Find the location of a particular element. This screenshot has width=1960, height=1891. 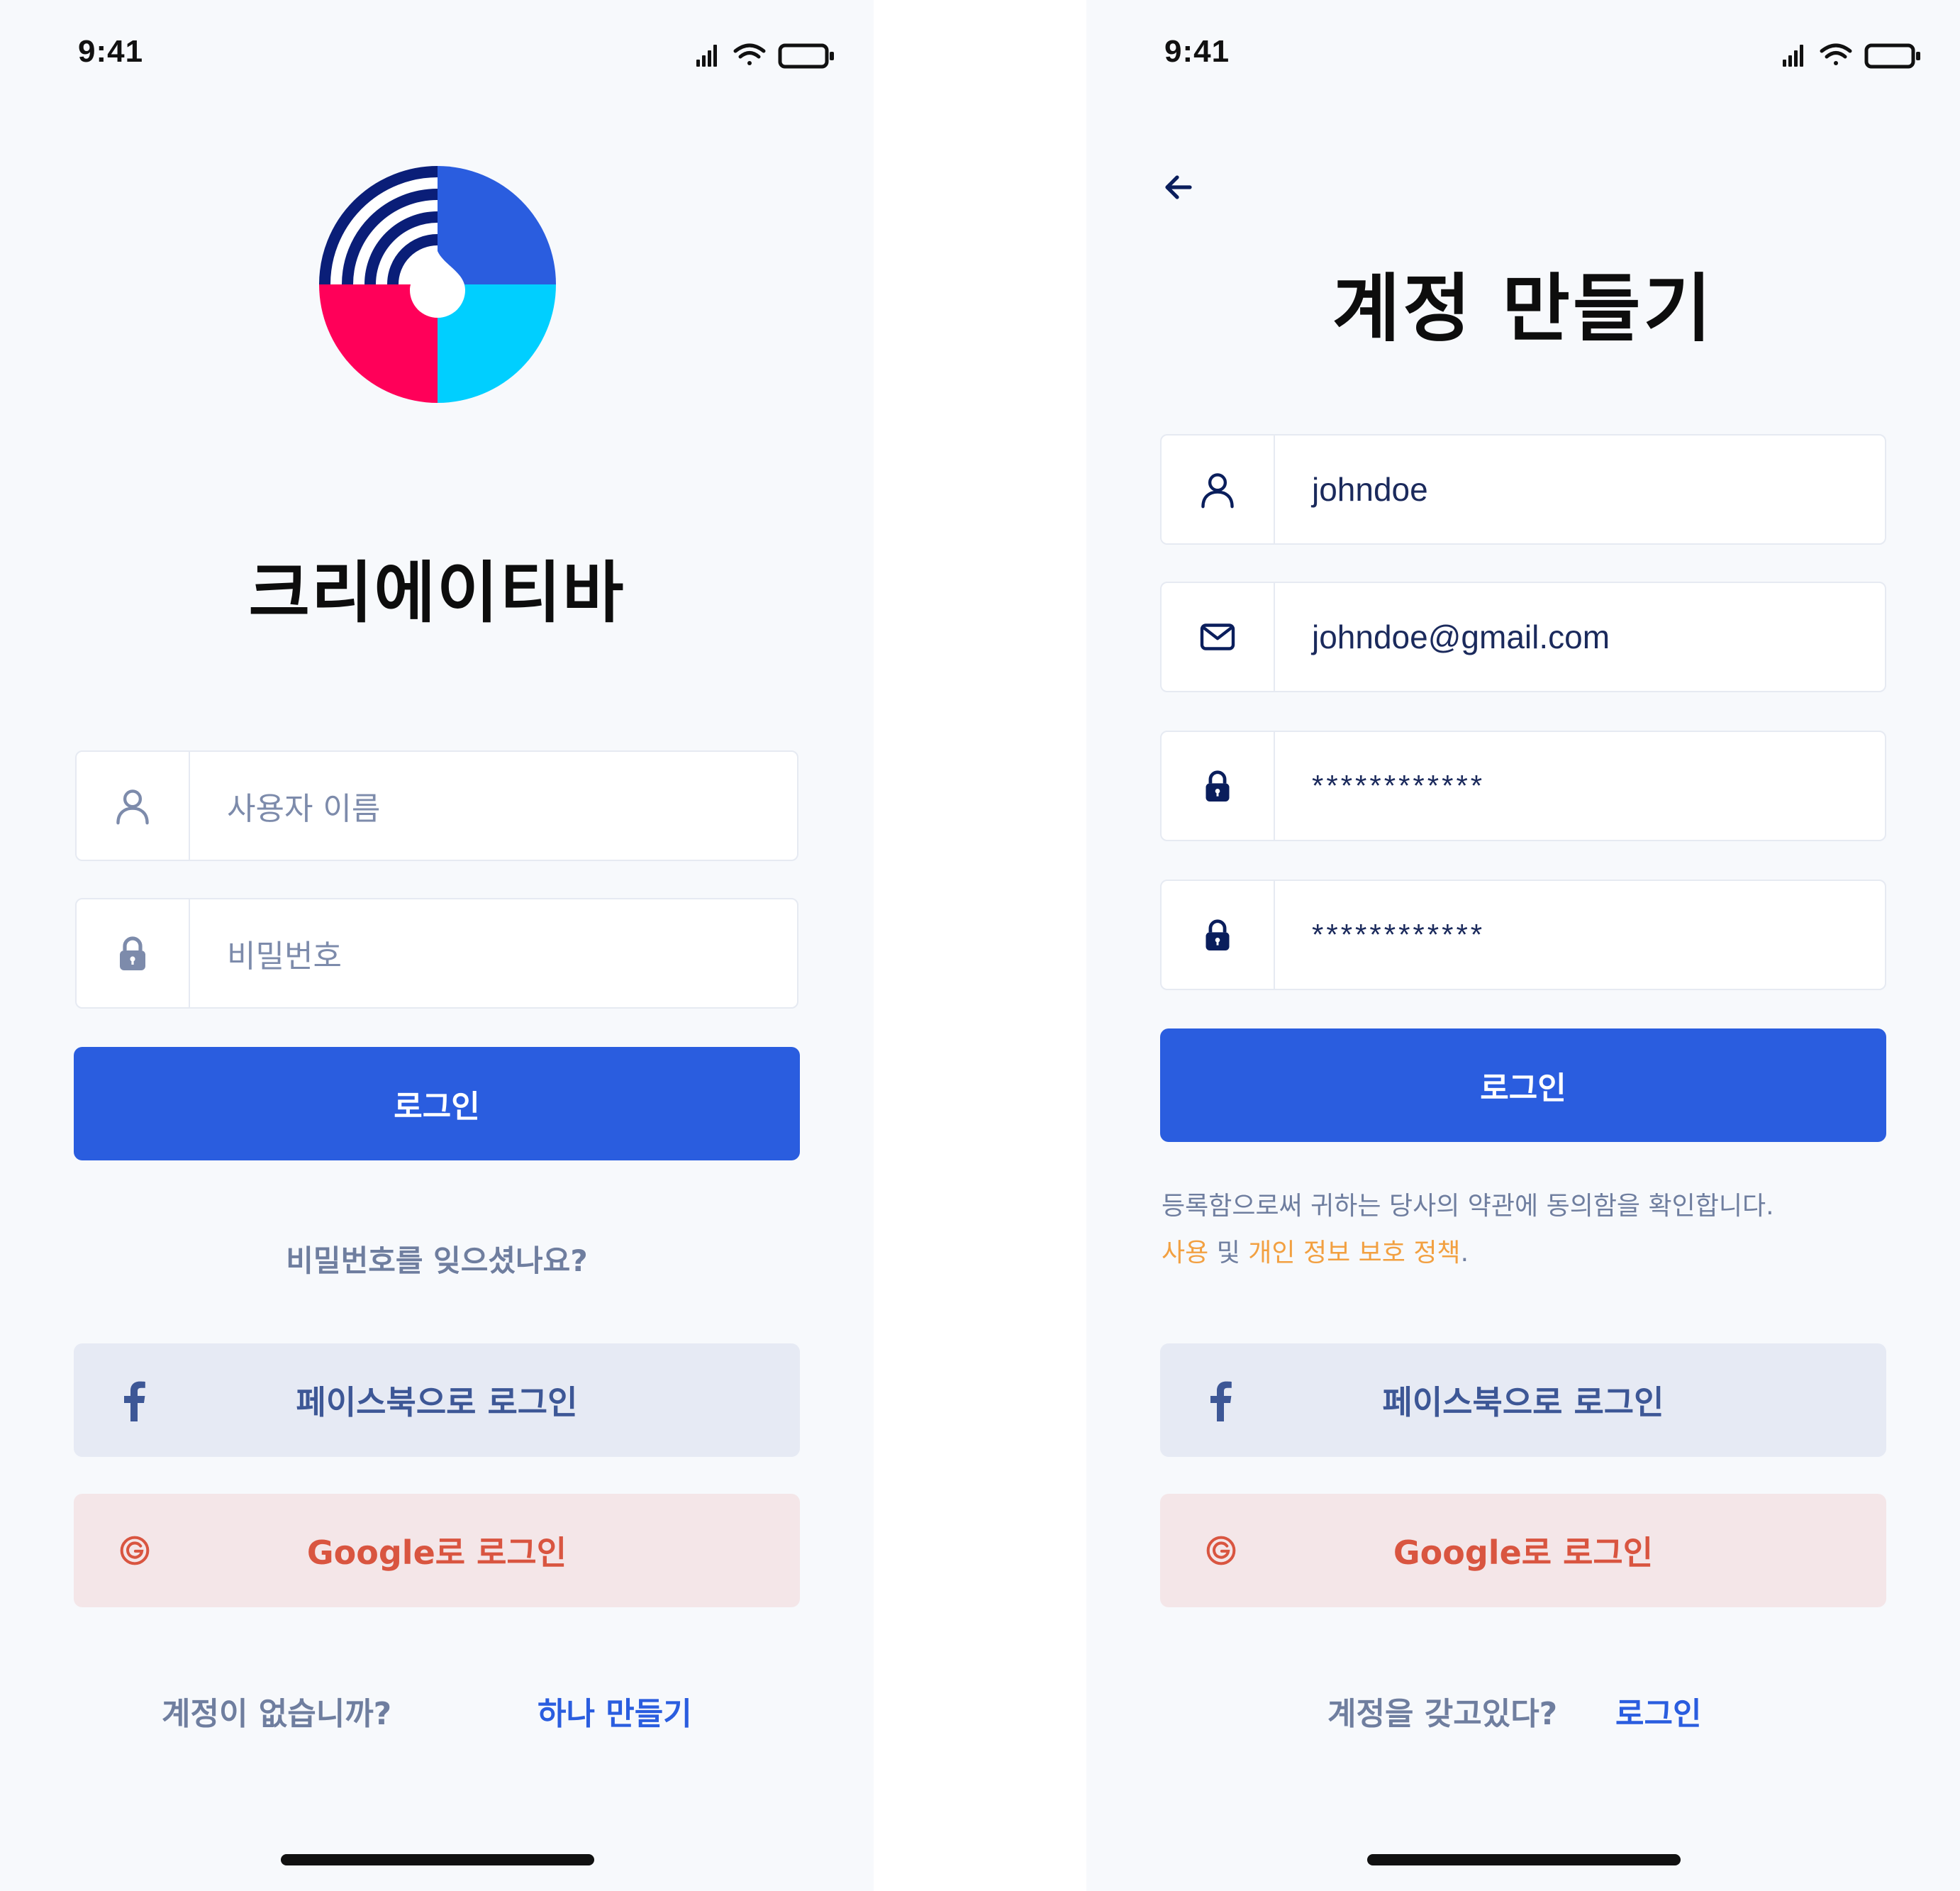

terms-line-1: 등록함으로써 귀하는 당사의 약관에 동의함을 확인합니다. is located at coordinates (1468, 1206).